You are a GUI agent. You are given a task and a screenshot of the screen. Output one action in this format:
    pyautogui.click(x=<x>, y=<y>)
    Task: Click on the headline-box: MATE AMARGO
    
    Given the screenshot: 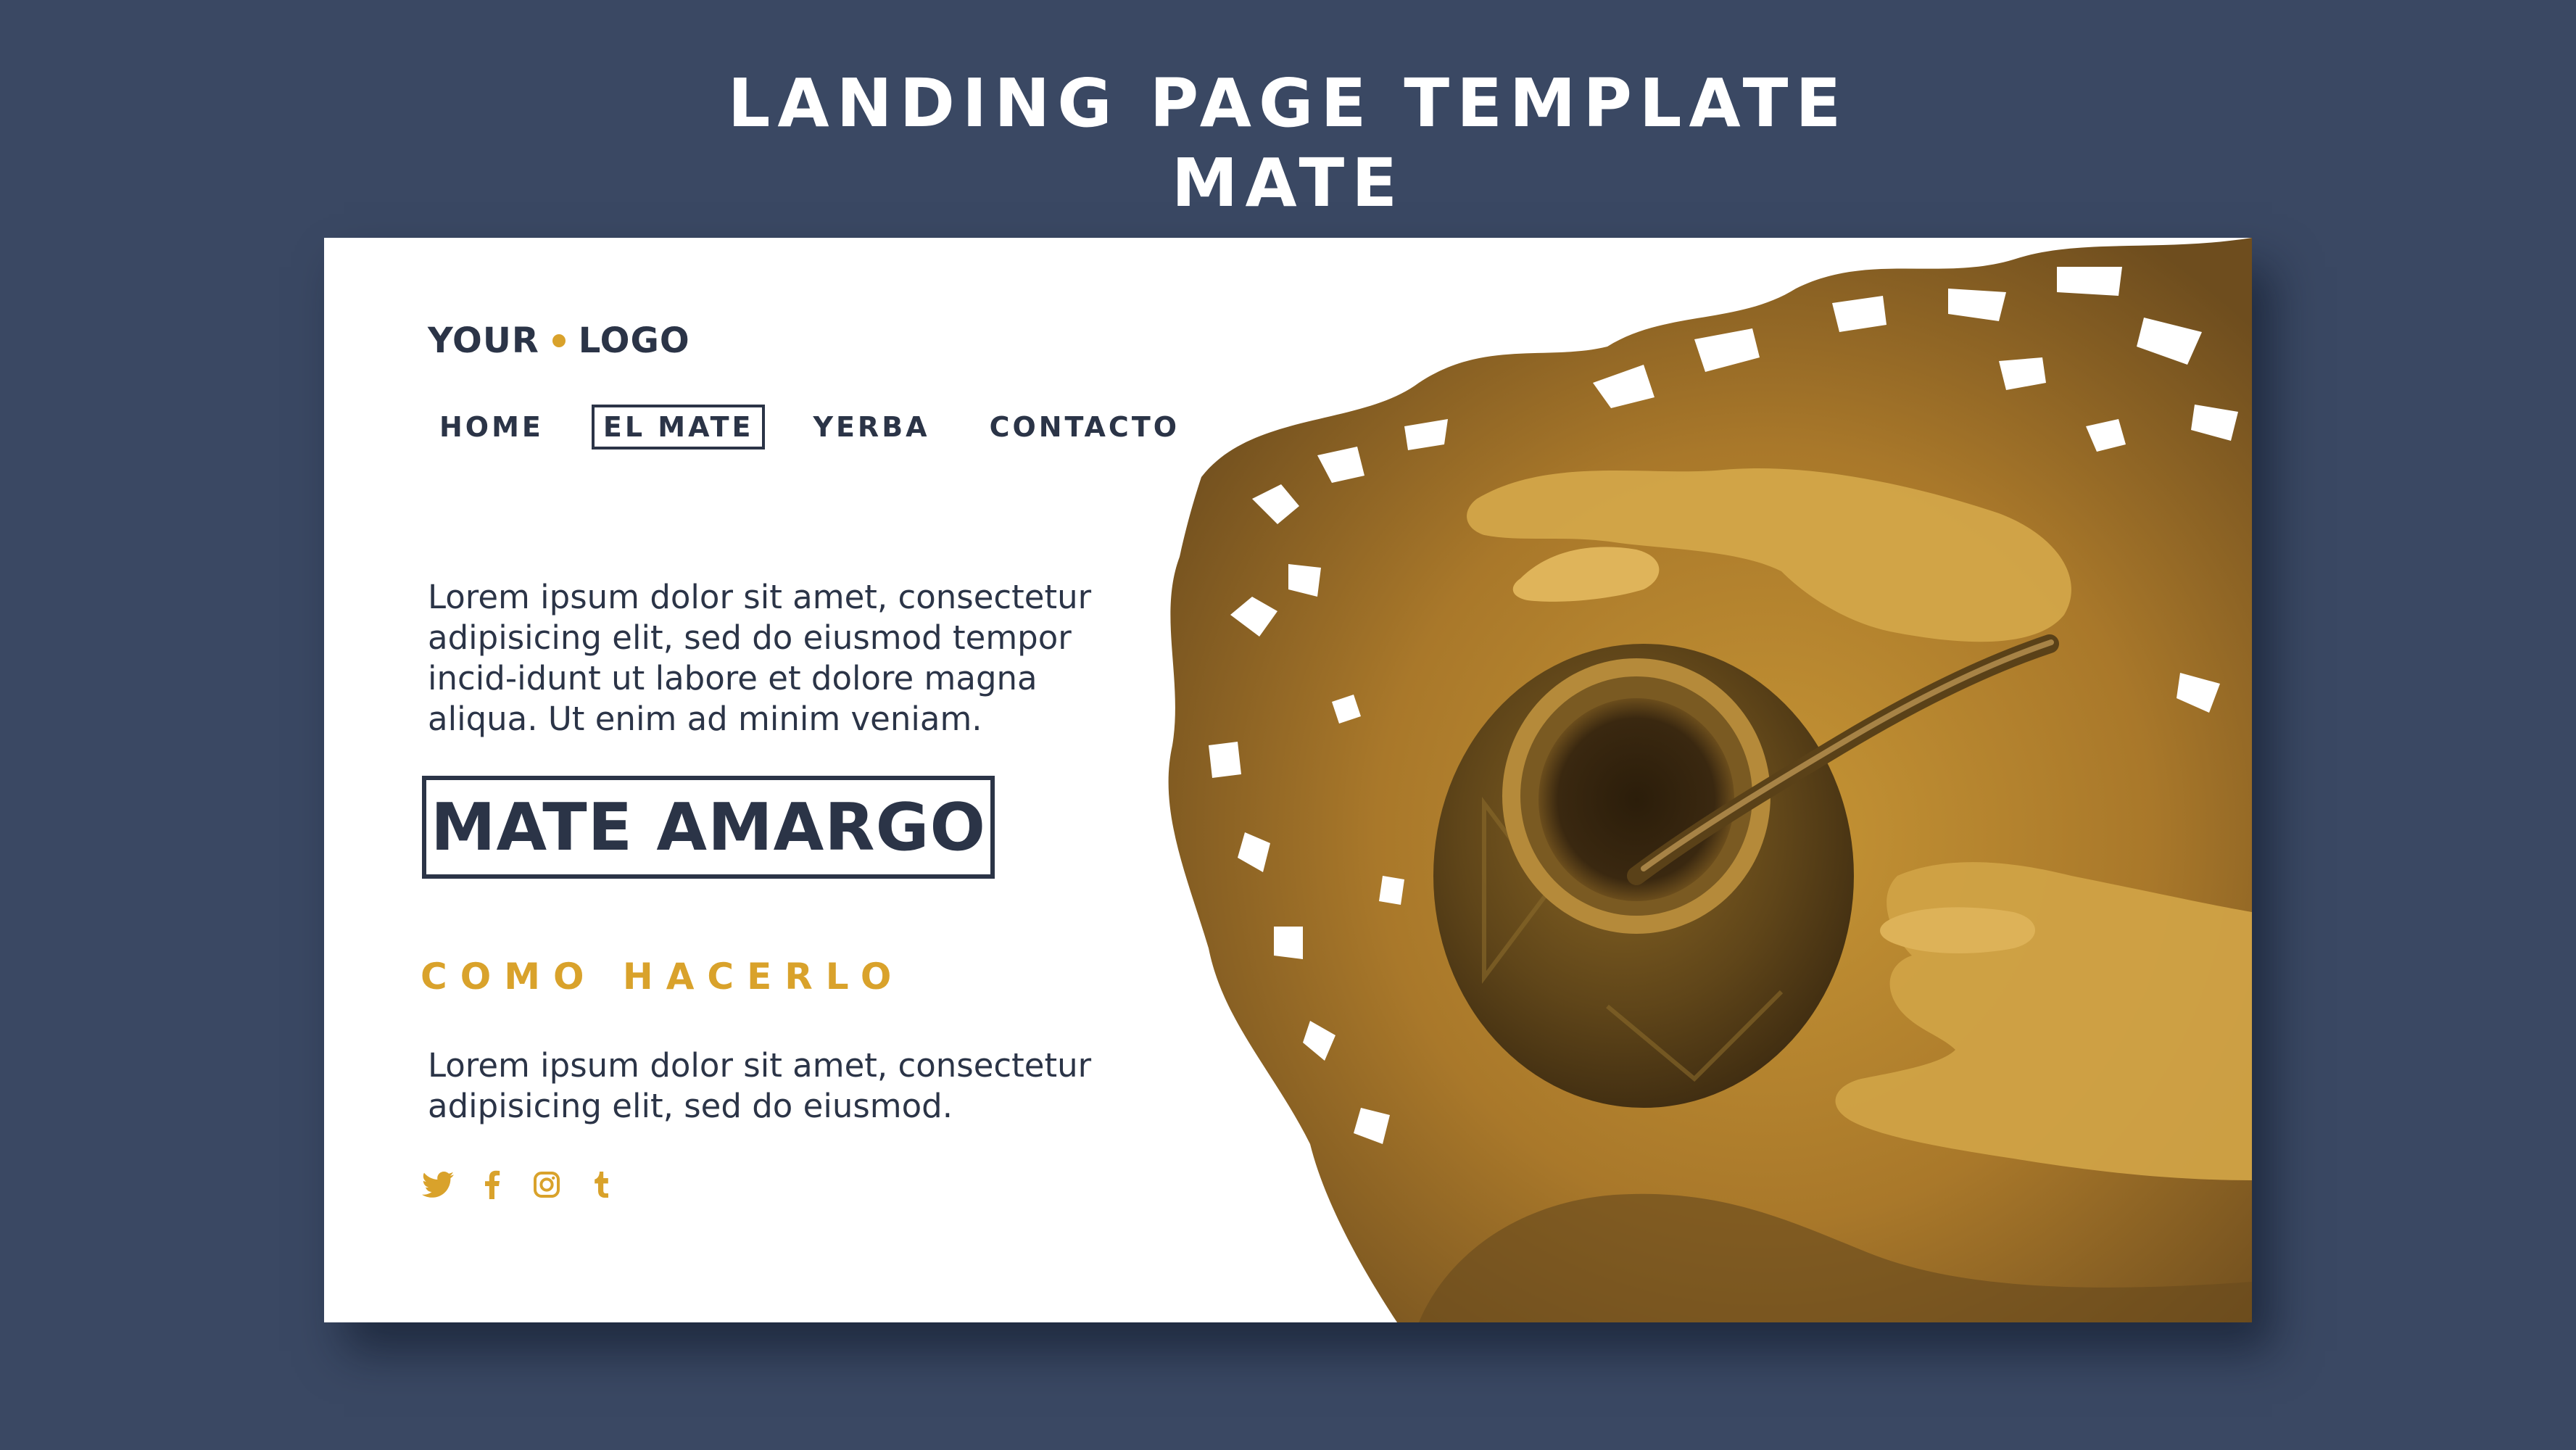 What is the action you would take?
    pyautogui.click(x=708, y=827)
    